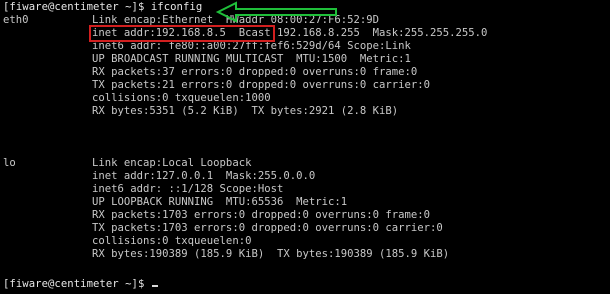 This screenshot has width=610, height=294. What do you see at coordinates (276, 12) in the screenshot?
I see `annotation-arrow-icon` at bounding box center [276, 12].